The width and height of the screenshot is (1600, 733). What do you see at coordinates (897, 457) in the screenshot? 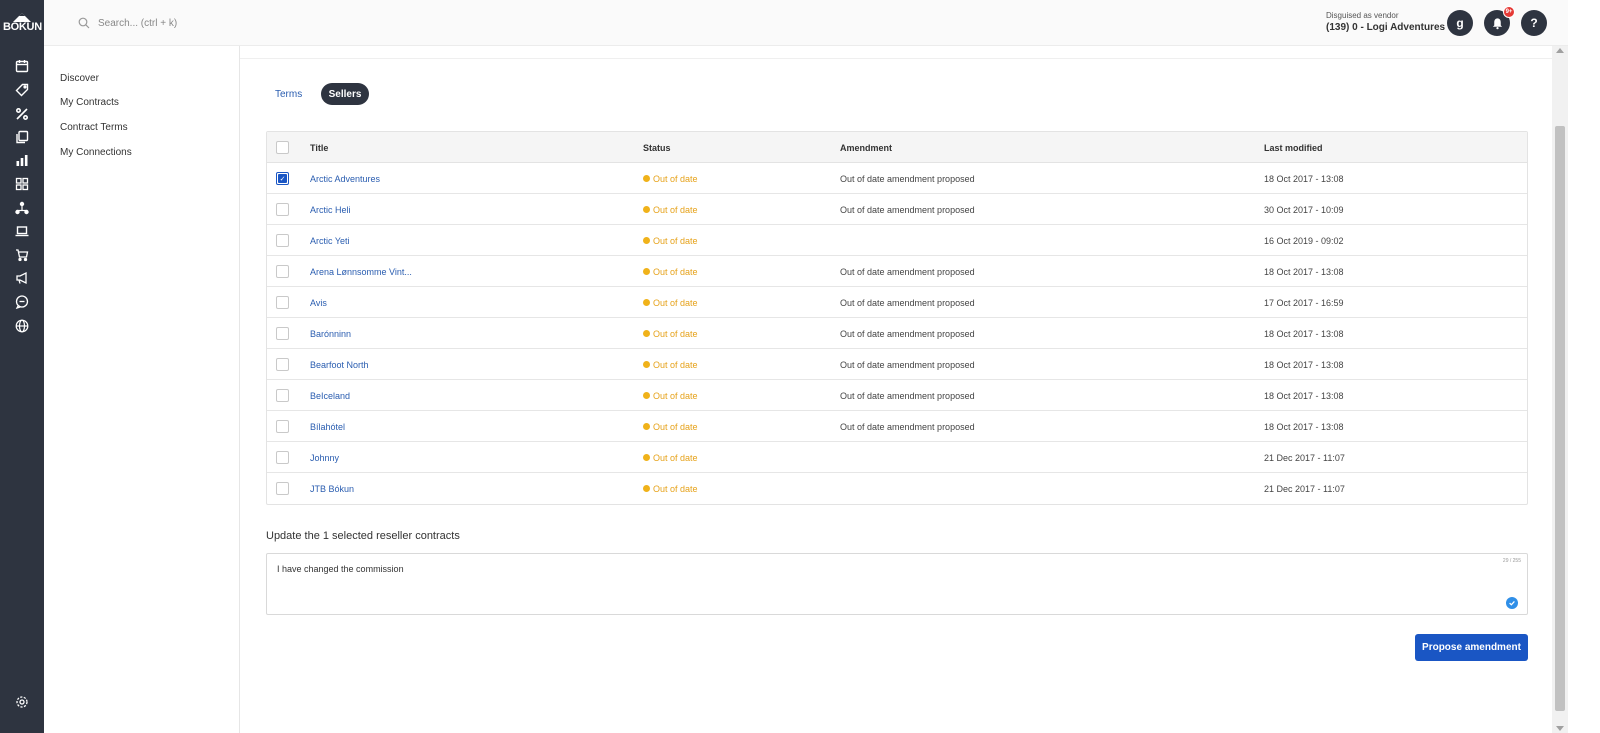
I see `table-row: Johnny Out of date 21 Dec 2017 - 11:07` at bounding box center [897, 457].